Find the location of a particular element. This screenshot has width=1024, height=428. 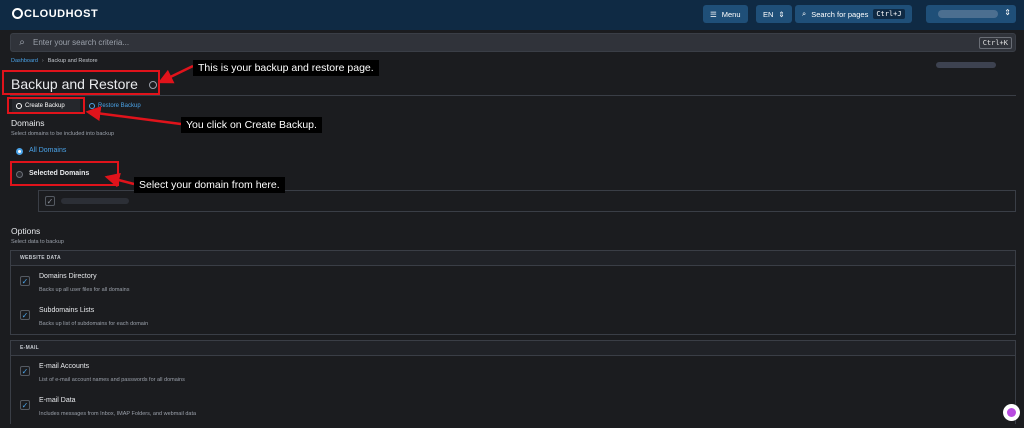

assistant-icon is located at coordinates (1011, 412).